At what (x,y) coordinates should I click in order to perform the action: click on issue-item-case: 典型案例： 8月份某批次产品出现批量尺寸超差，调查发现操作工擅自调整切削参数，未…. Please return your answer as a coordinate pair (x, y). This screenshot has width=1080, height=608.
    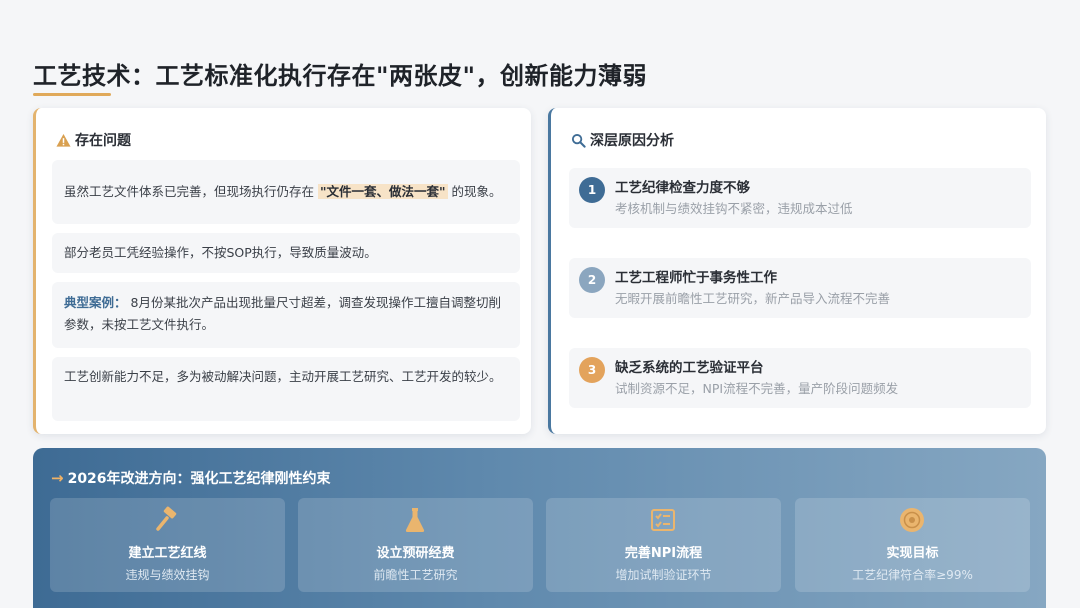
    Looking at the image, I should click on (286, 315).